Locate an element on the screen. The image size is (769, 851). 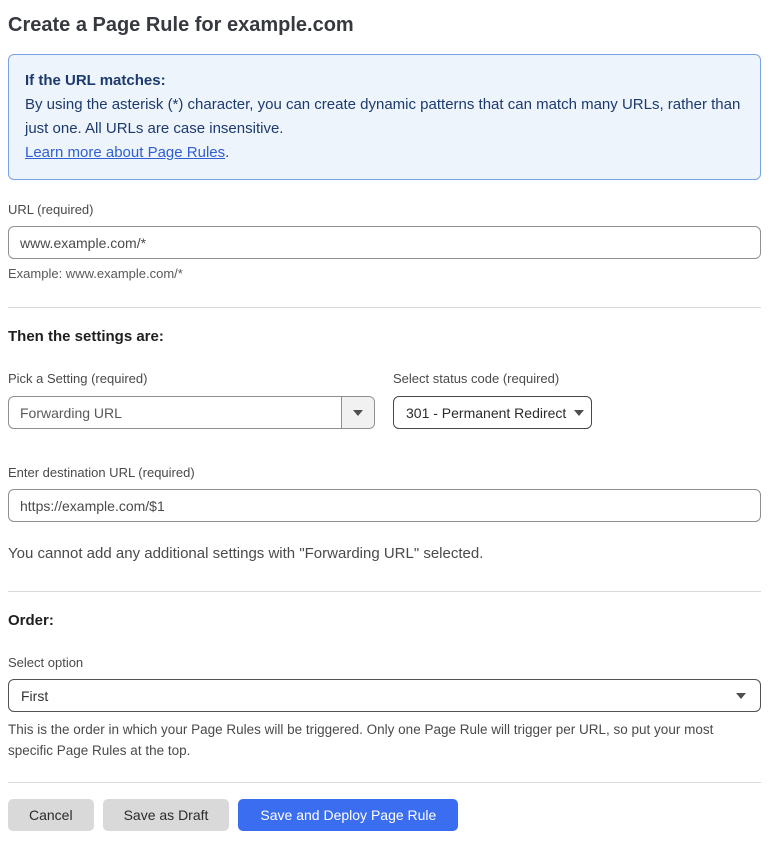
settings-section-heading: Then the settings are: is located at coordinates (86, 336).